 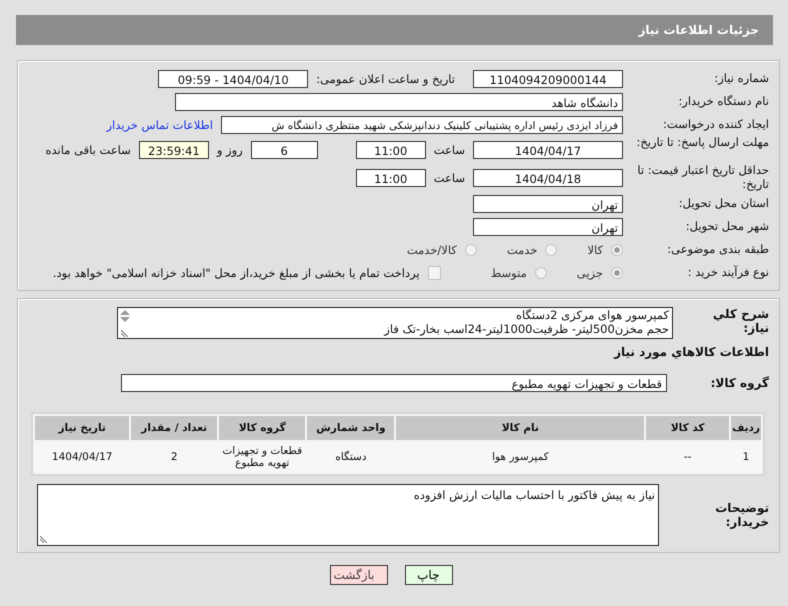 I want to click on city-field: تهران, so click(x=548, y=227).